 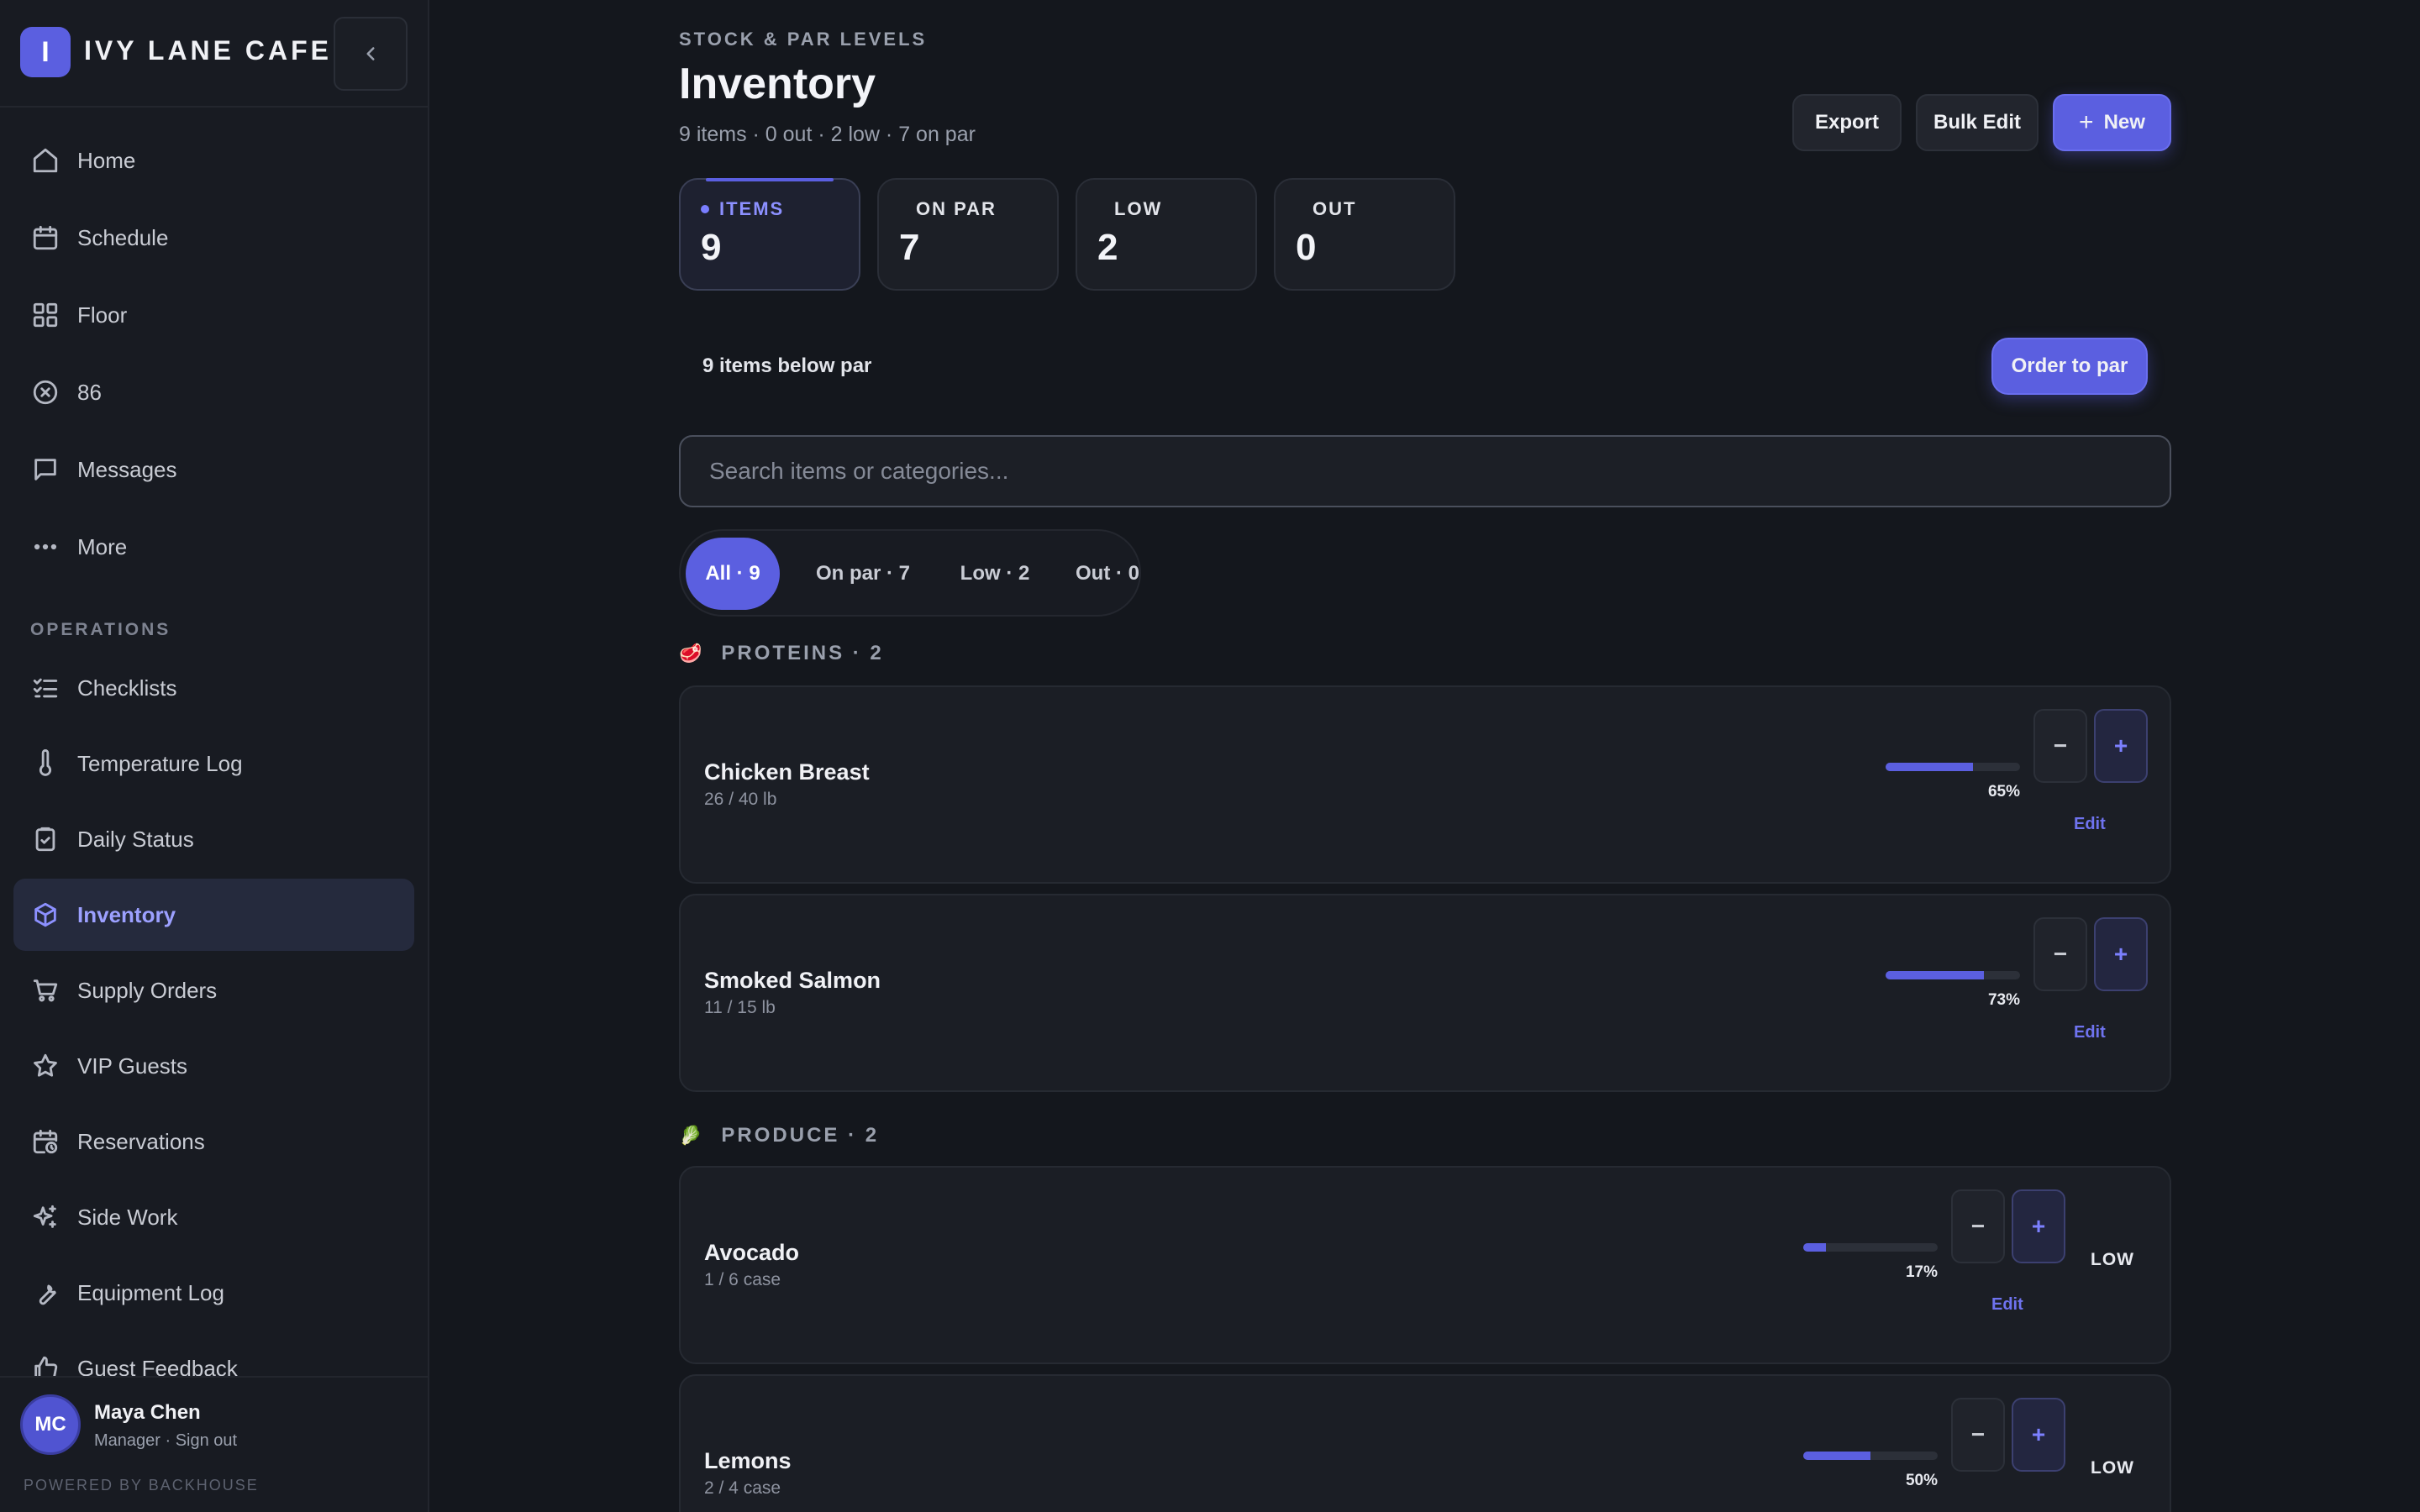 I want to click on brand-header: I IVY LANE CAFE, so click(x=214, y=54).